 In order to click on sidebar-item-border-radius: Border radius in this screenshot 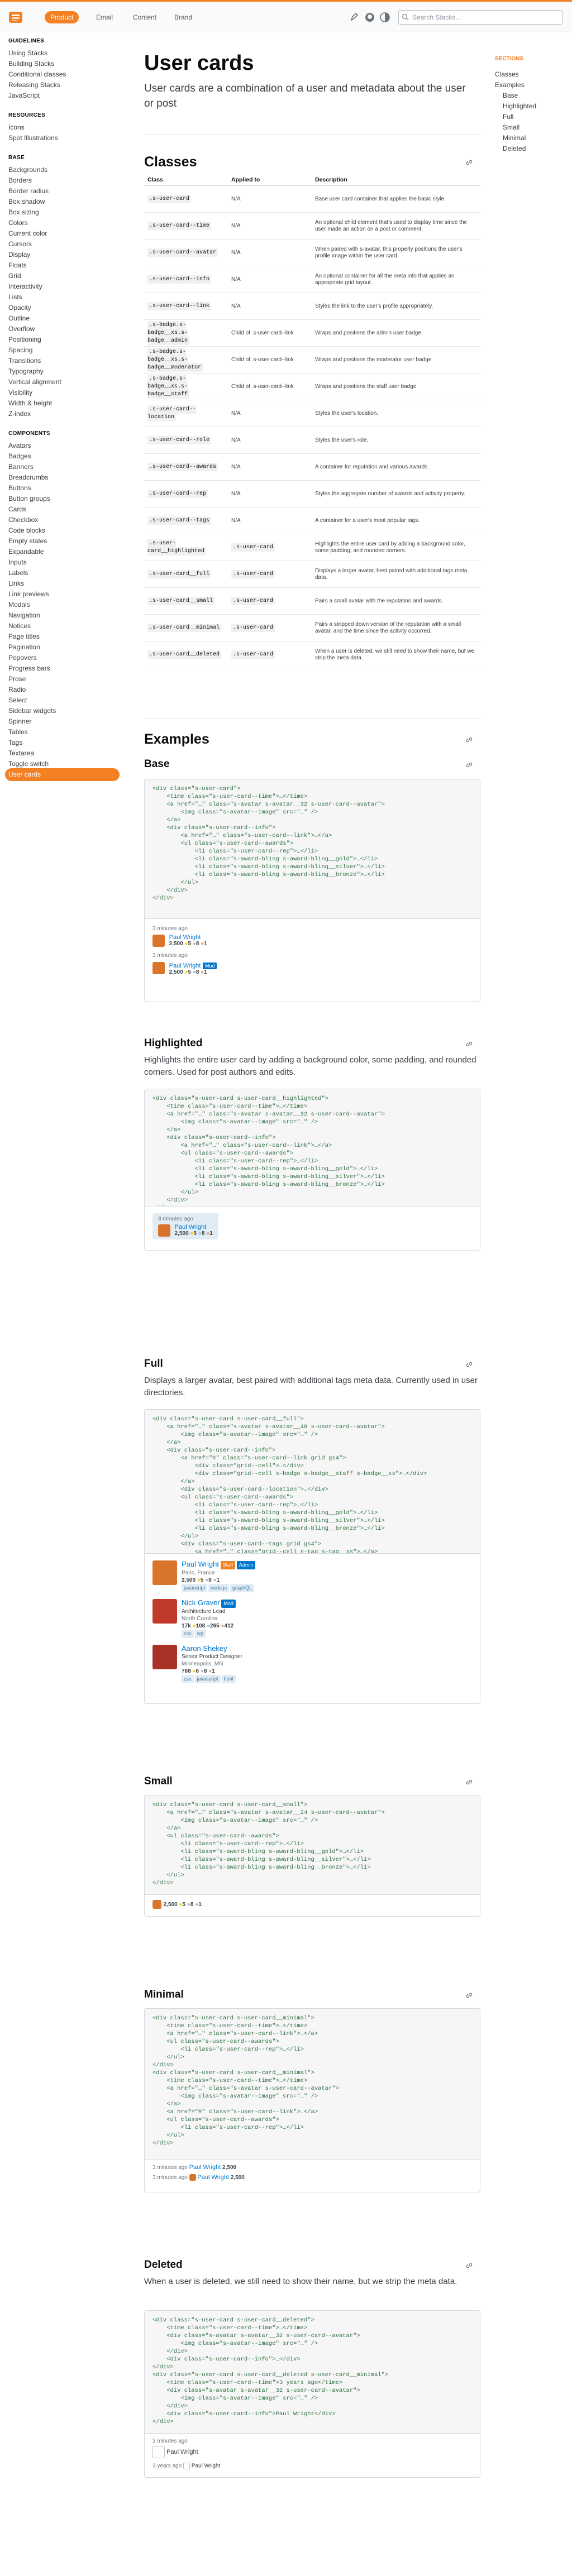, I will do `click(28, 191)`.